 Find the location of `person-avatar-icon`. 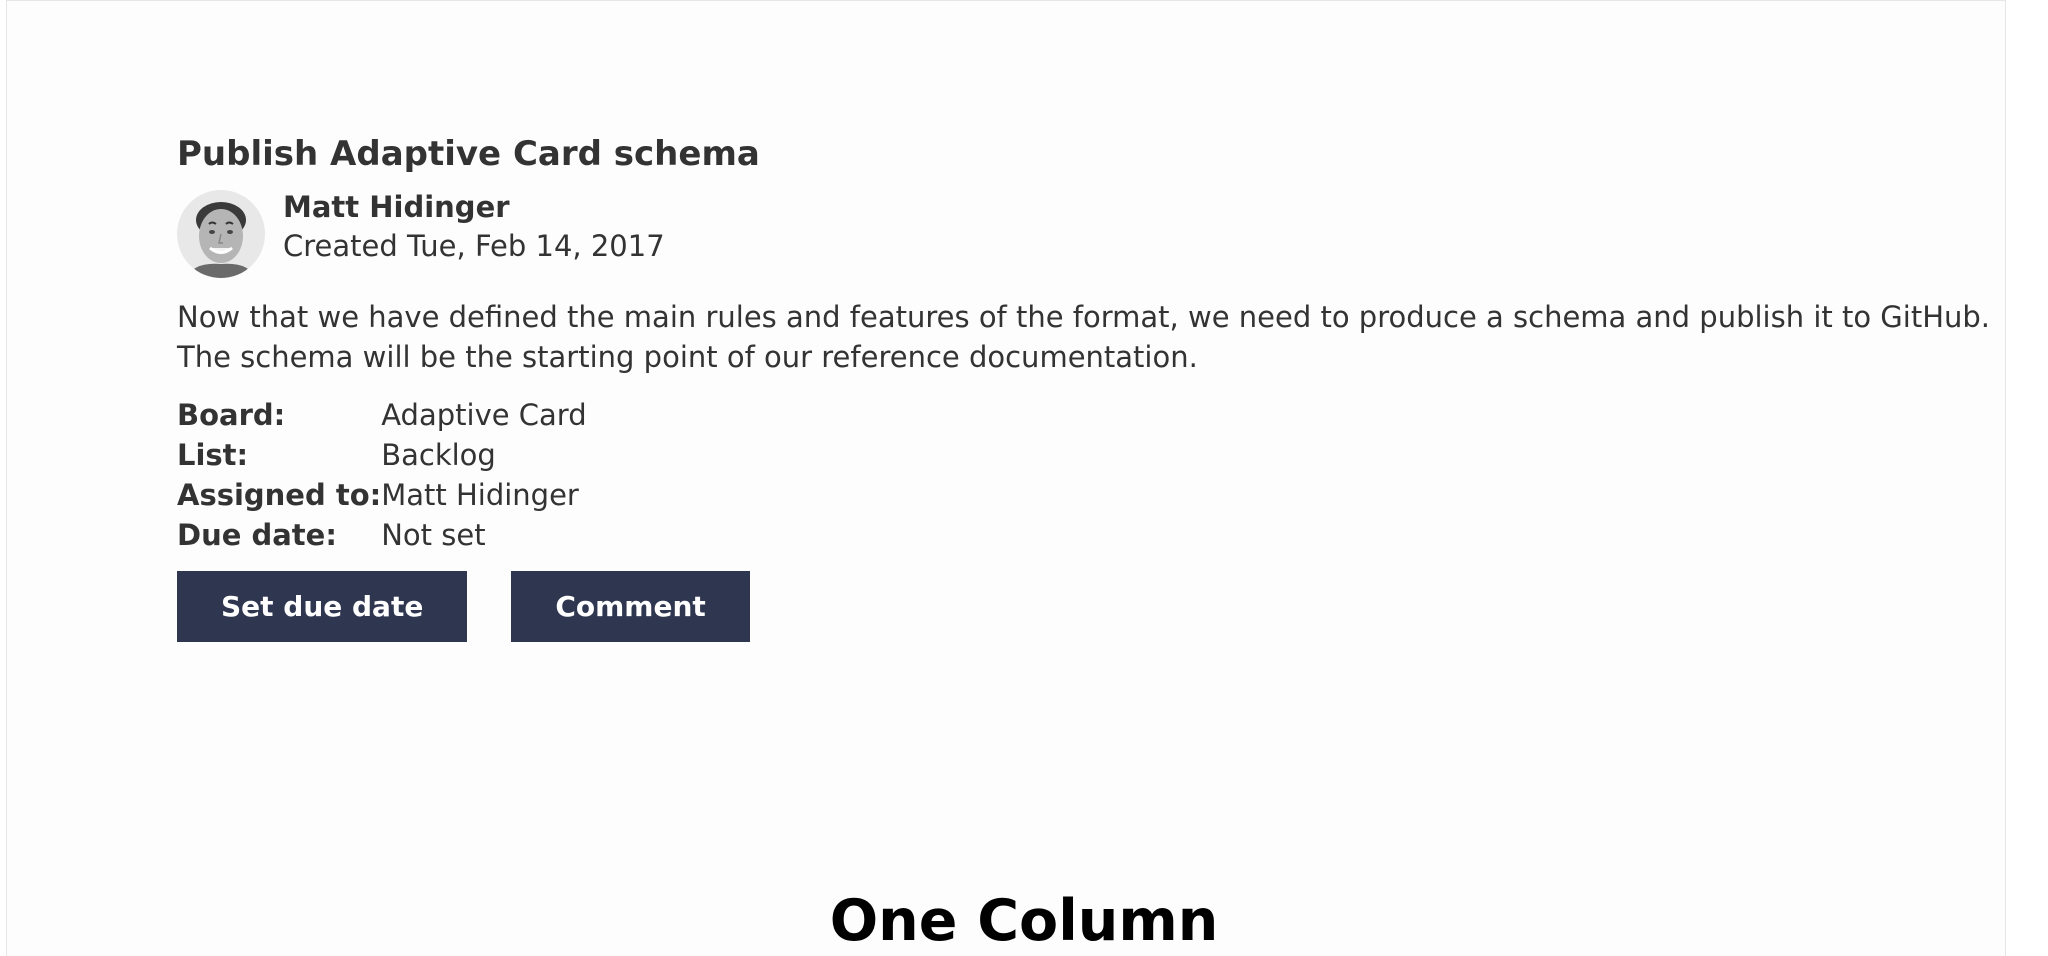

person-avatar-icon is located at coordinates (221, 234).